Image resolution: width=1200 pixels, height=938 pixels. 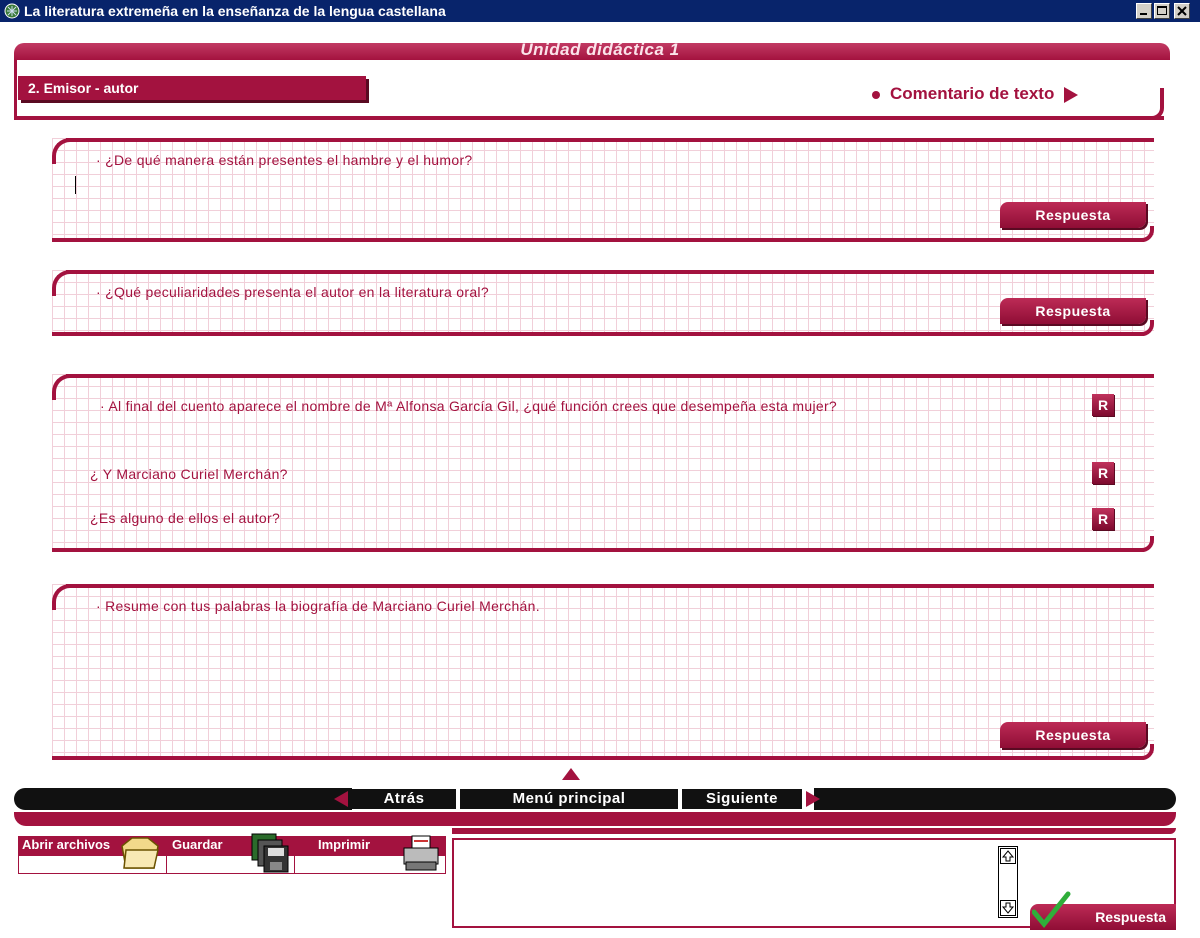 What do you see at coordinates (15, 90) in the screenshot?
I see `left-rail` at bounding box center [15, 90].